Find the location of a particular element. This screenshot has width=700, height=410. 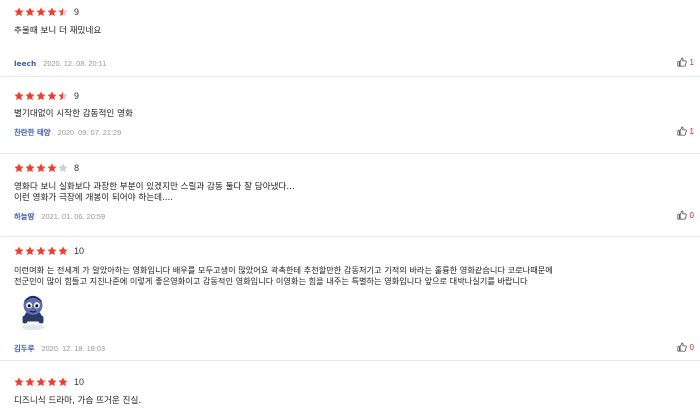

review-meta: 김두루 2020. 12. 18. 18:03 is located at coordinates (59, 348).